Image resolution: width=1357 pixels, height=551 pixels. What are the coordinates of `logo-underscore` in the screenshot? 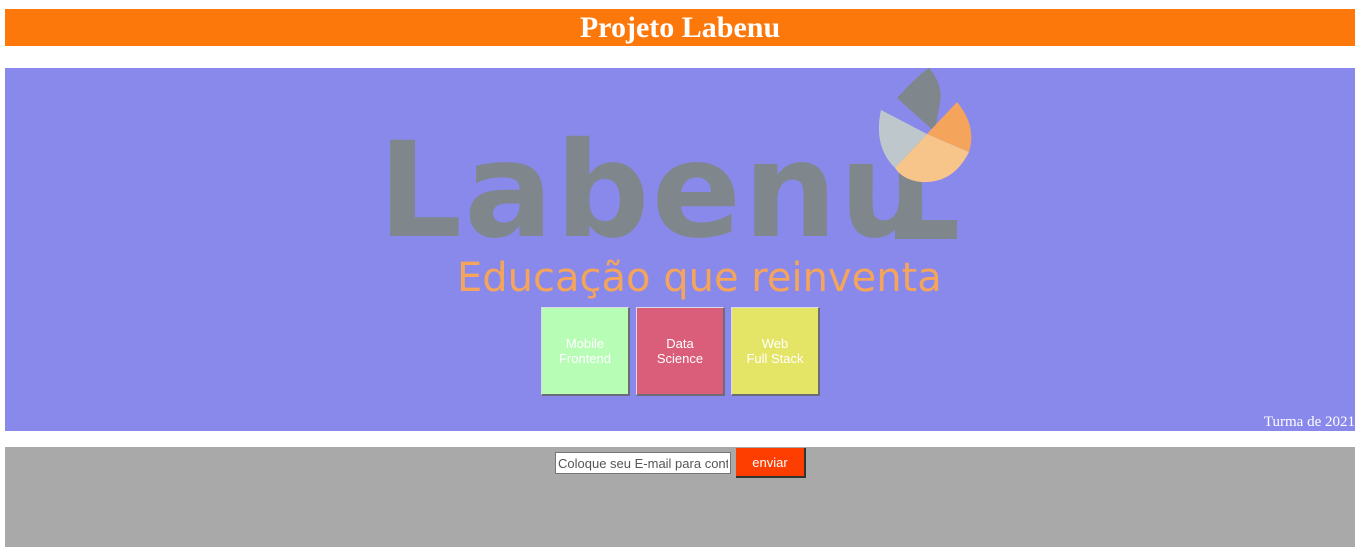 It's located at (926, 229).